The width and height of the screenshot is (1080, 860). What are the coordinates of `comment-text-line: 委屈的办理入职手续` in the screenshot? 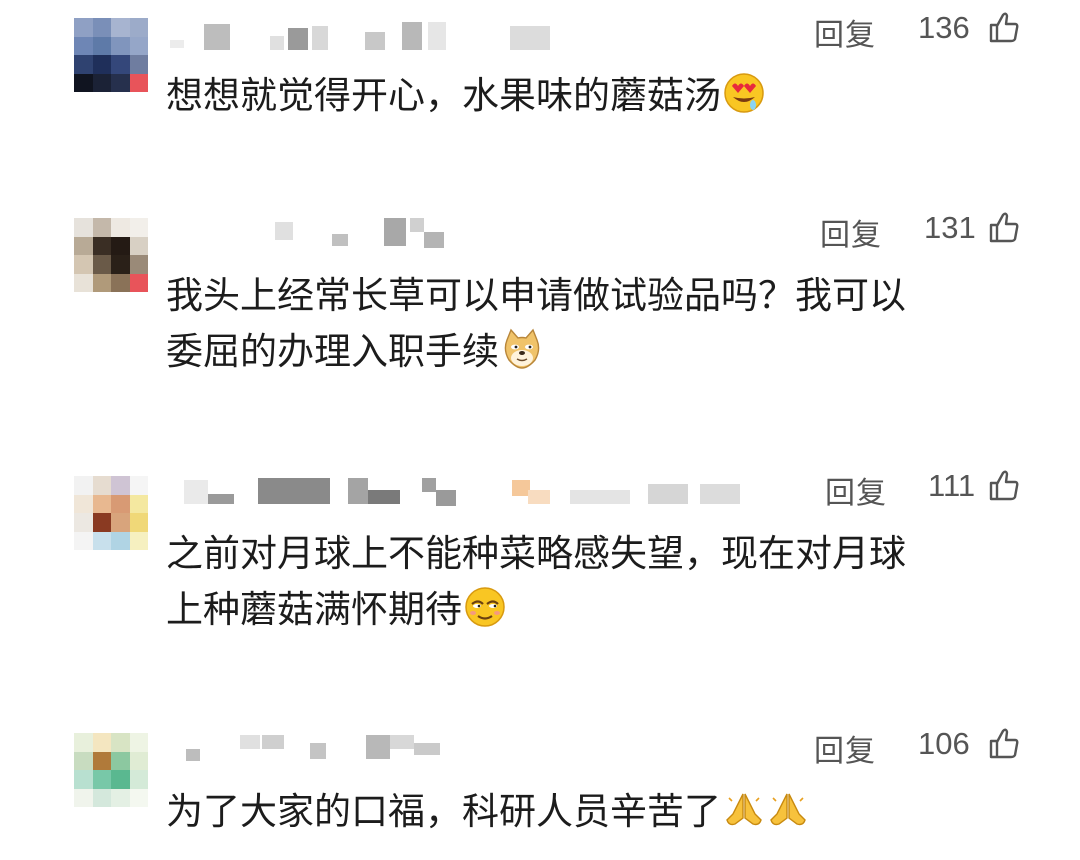 It's located at (332, 351).